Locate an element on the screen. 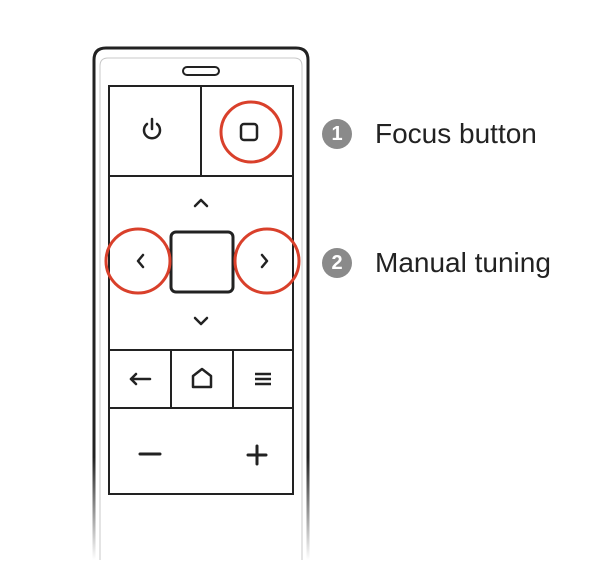 This screenshot has width=612, height=588. callout-number-badge: 1 is located at coordinates (337, 134).